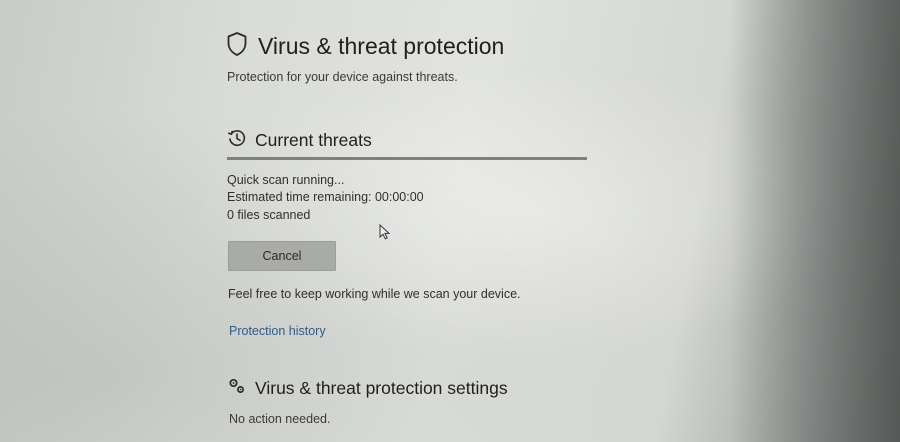  Describe the element at coordinates (269, 215) in the screenshot. I see `scan-files-count: 0 files scanned` at that location.